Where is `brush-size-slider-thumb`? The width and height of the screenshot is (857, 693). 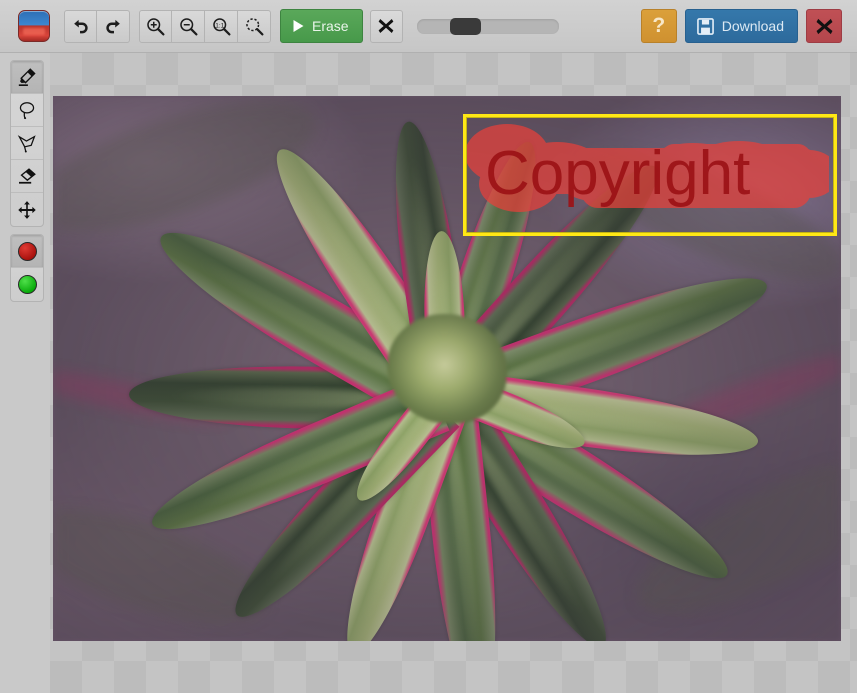
brush-size-slider-thumb is located at coordinates (465, 26).